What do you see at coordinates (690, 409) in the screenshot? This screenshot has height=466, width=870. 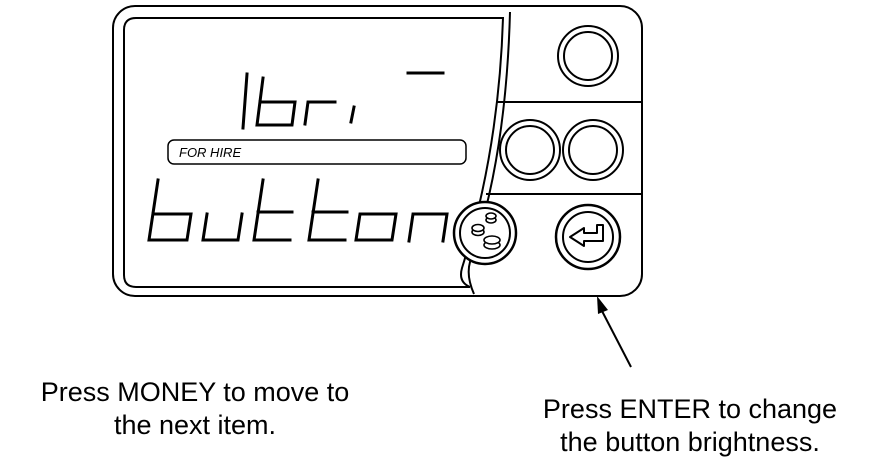 I see `caption-line: Press ENTER to change` at bounding box center [690, 409].